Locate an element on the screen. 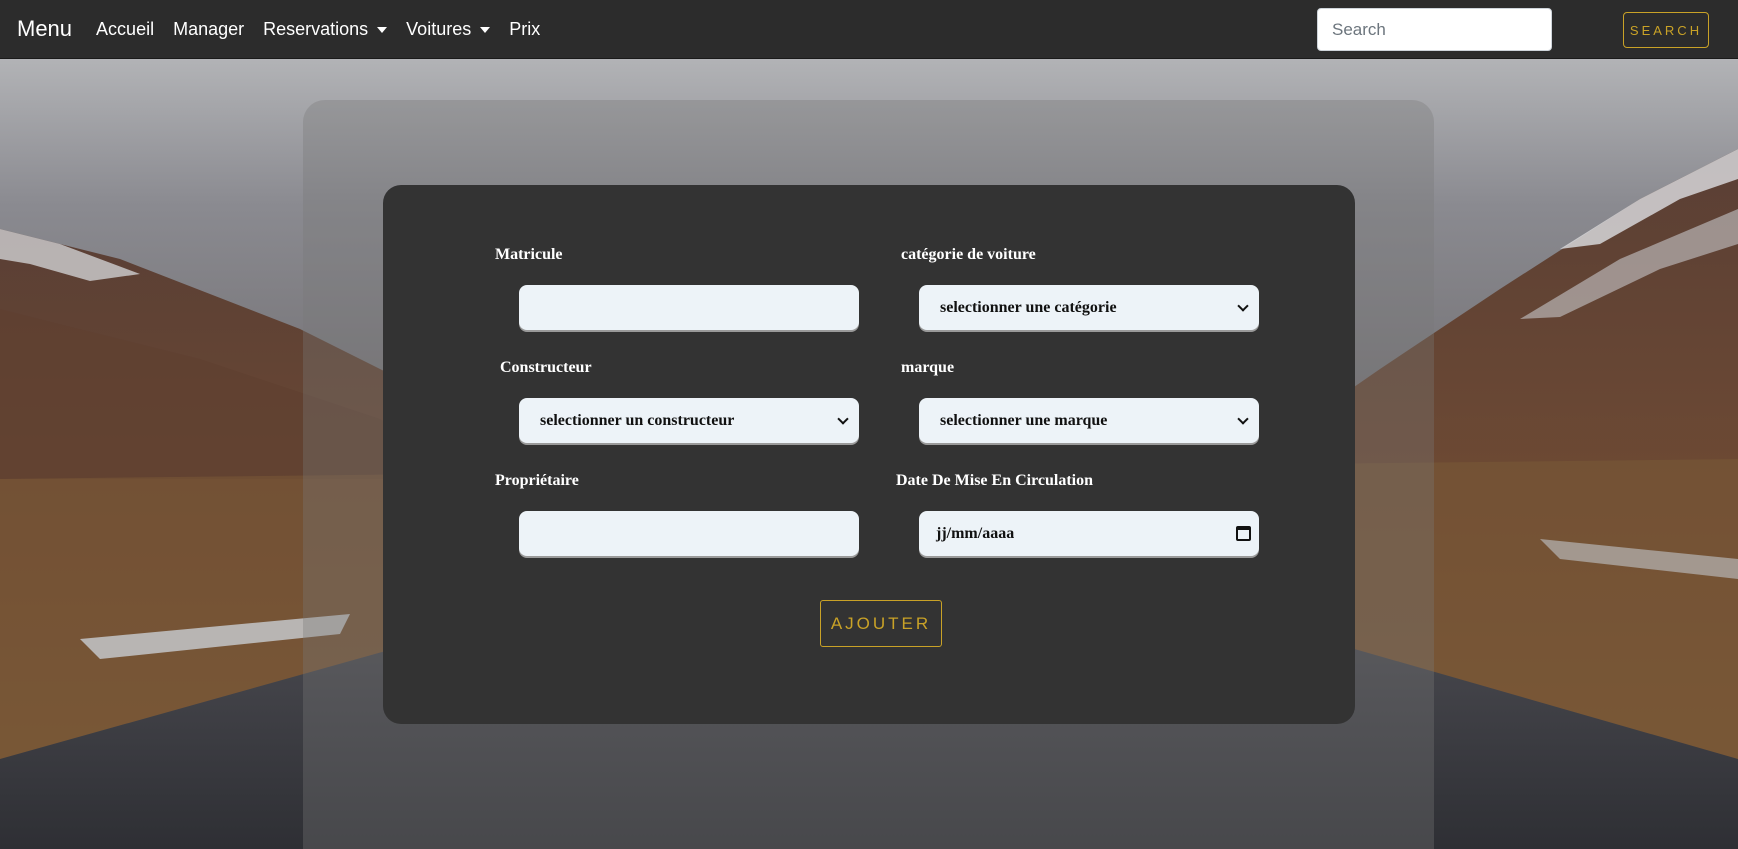 This screenshot has height=849, width=1738. constructeur-label: Constructeur is located at coordinates (546, 367).